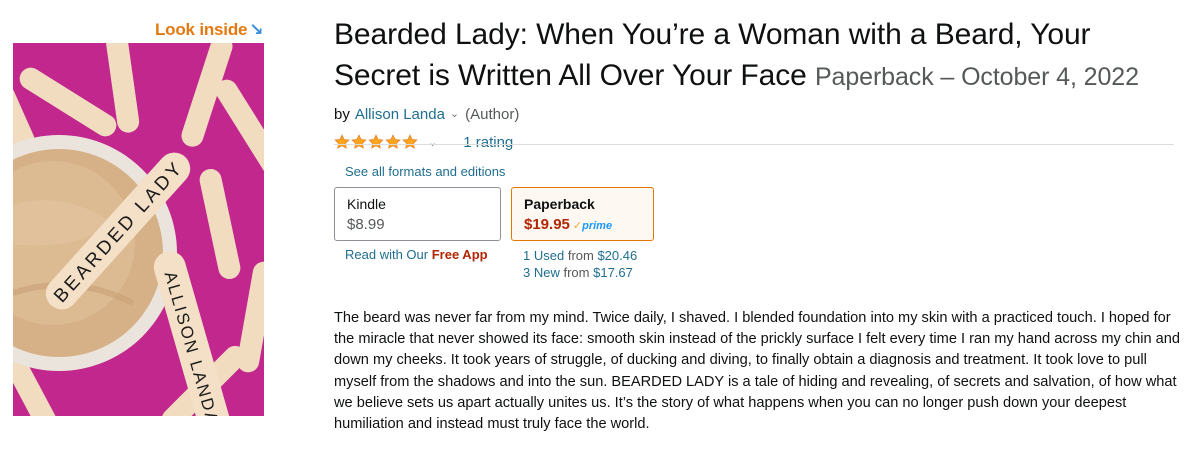 The width and height of the screenshot is (1200, 450). I want to click on look-inside-arrow-icon: ↘, so click(256, 29).